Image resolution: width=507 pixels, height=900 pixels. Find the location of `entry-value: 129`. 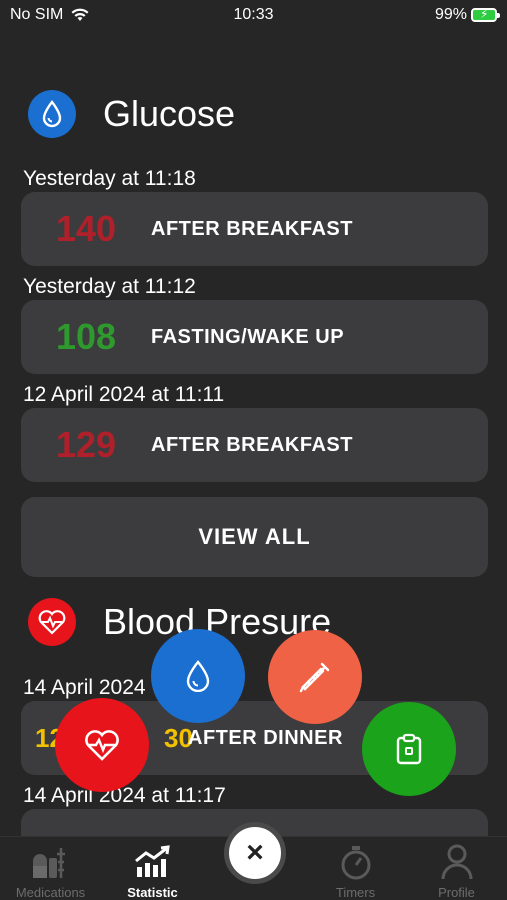

entry-value: 129 is located at coordinates (86, 444).